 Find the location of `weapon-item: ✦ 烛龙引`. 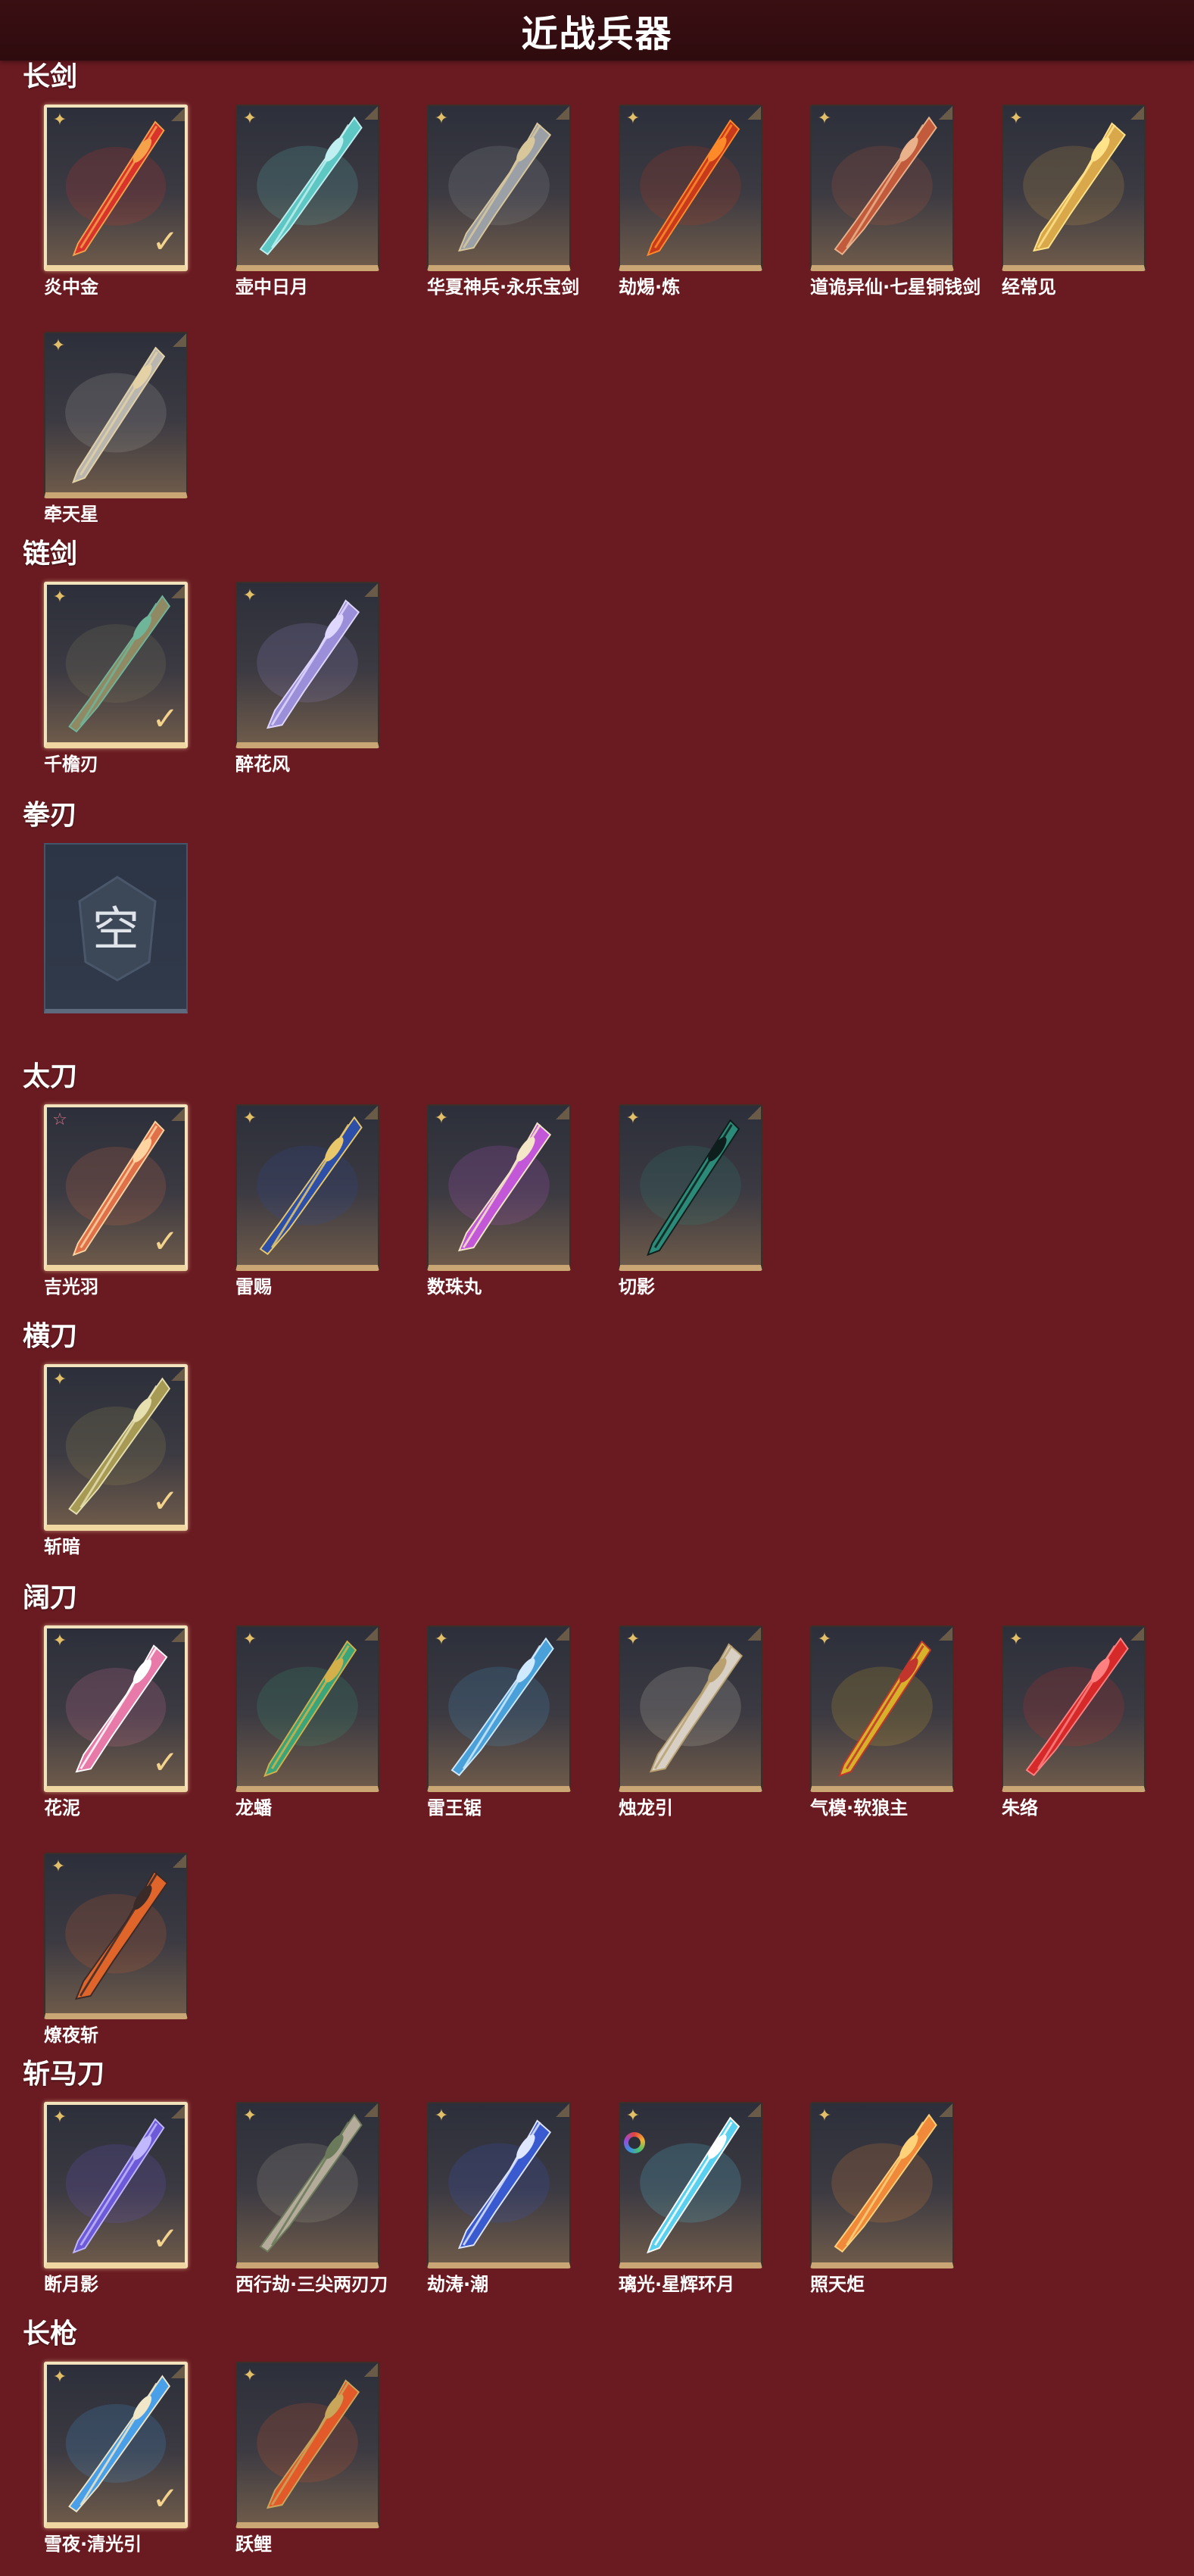

weapon-item: ✦ 烛龙引 is located at coordinates (709, 1722).